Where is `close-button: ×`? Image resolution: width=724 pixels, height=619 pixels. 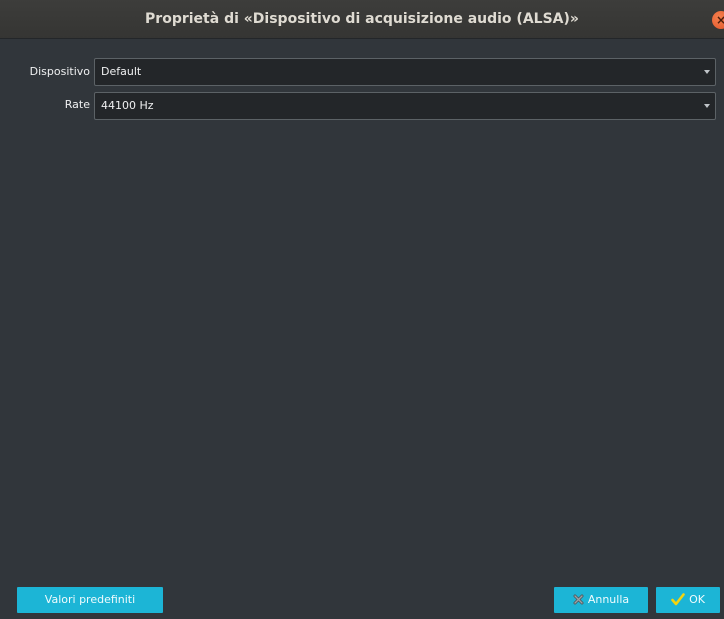 close-button: × is located at coordinates (718, 20).